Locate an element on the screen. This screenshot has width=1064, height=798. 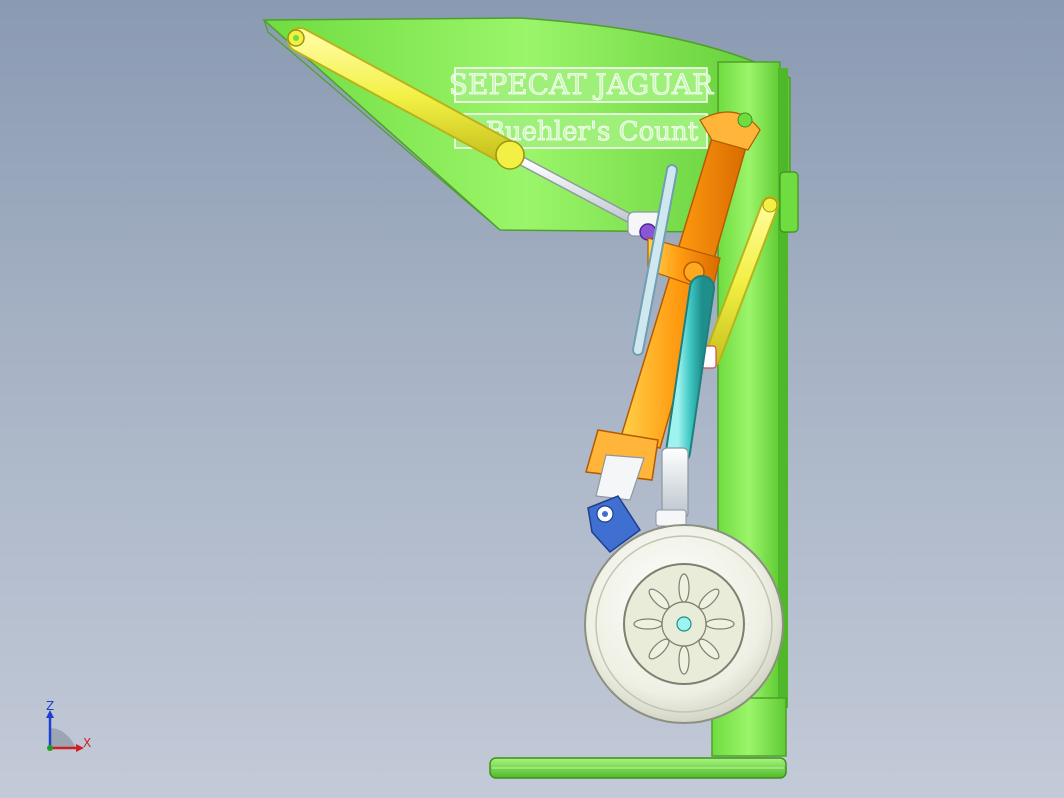
base-plate is located at coordinates (638, 768).